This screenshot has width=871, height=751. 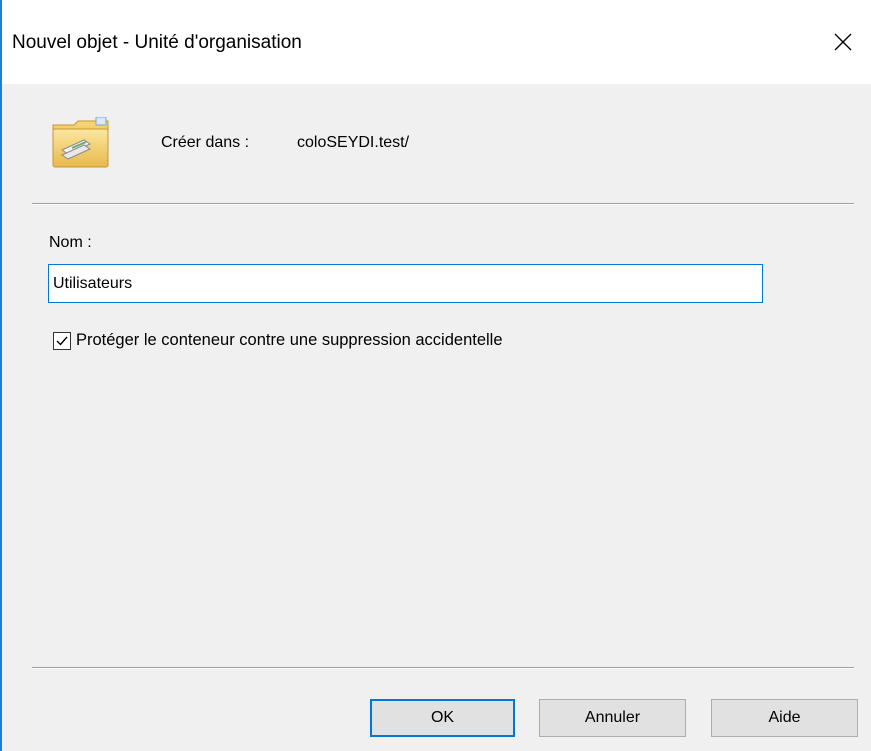 I want to click on close-icon, so click(x=843, y=42).